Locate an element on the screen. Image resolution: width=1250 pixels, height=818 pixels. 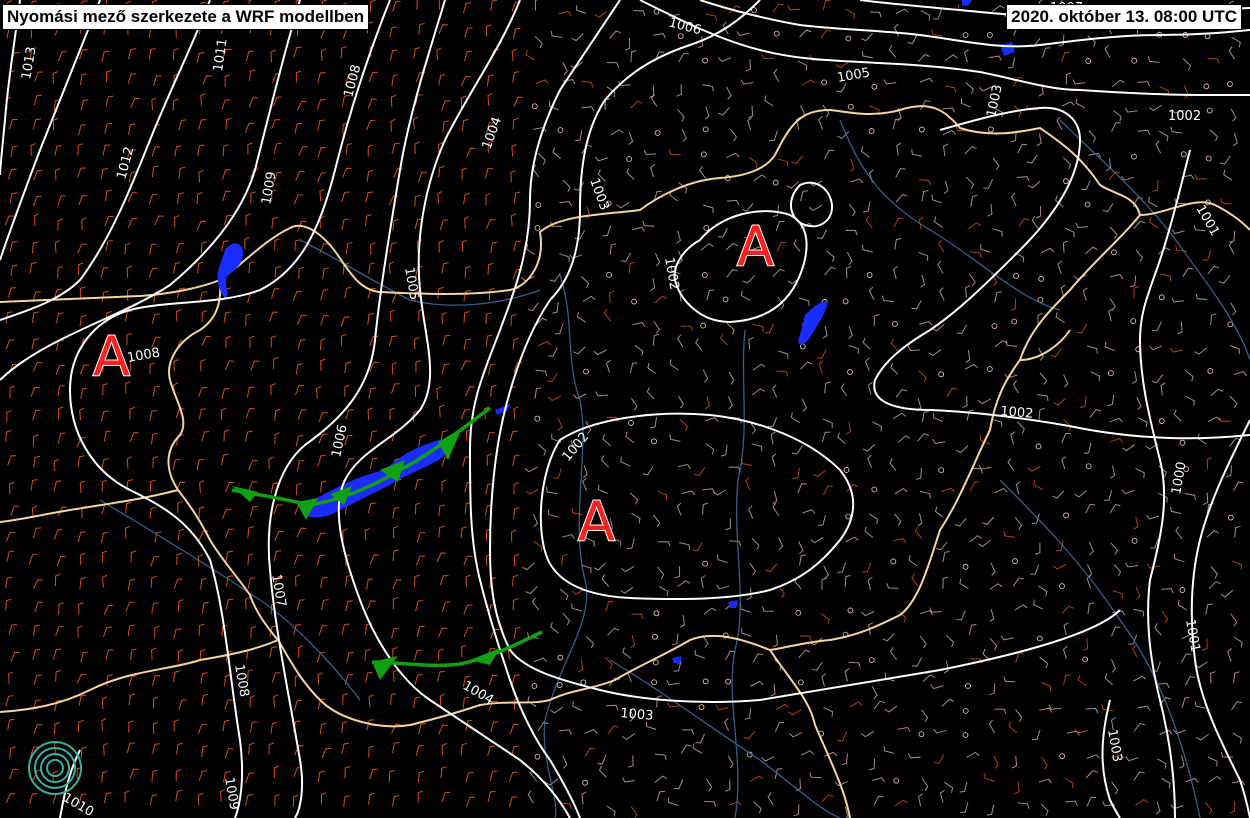
map-datetime: 2020. október 13. 08:00 UTC is located at coordinates (1124, 17).